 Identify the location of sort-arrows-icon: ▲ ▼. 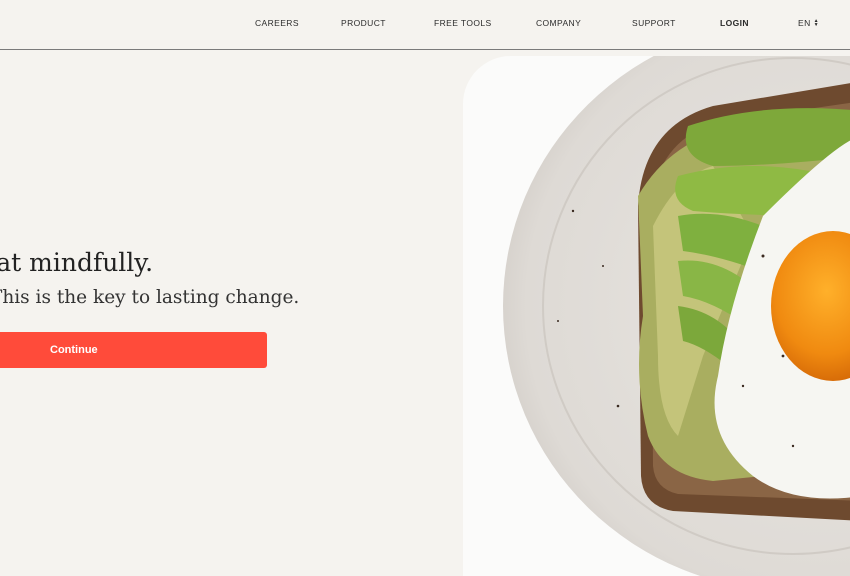
(816, 23).